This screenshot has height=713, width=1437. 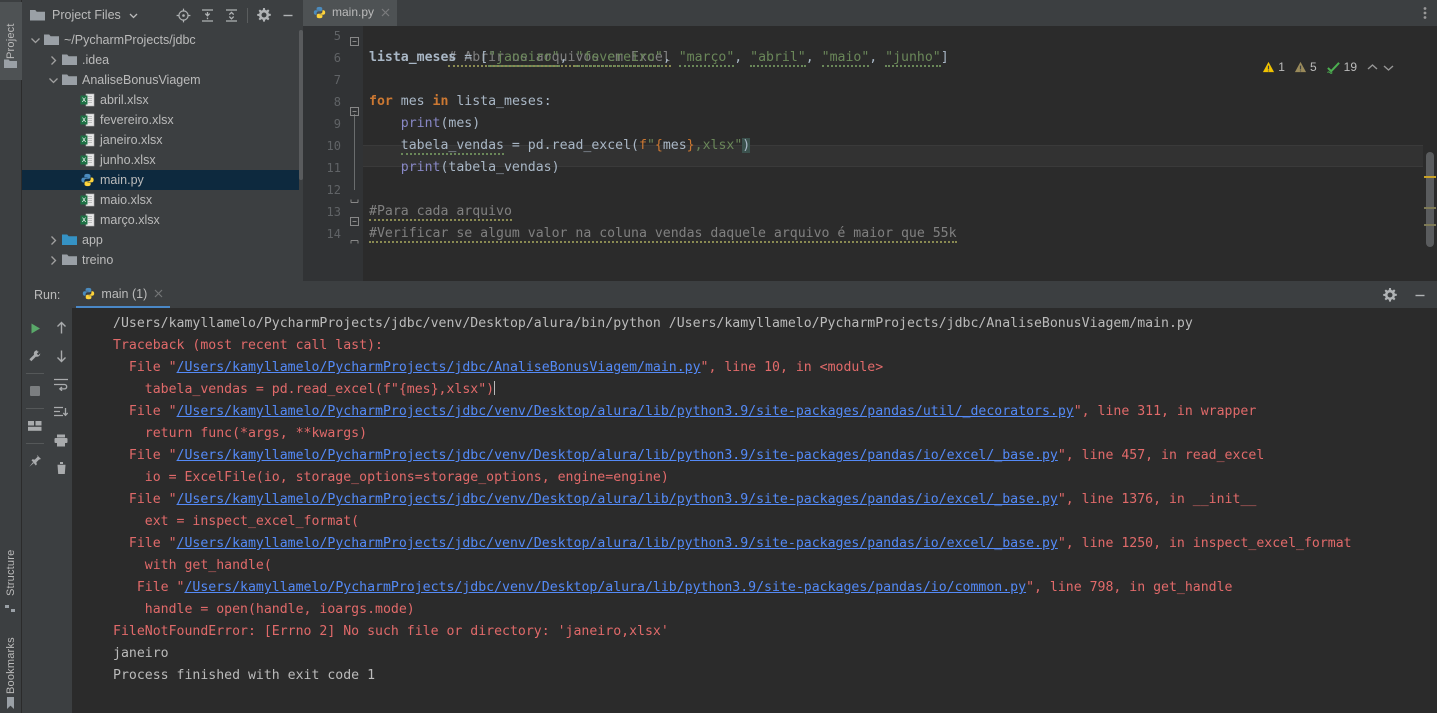 What do you see at coordinates (183, 15) in the screenshot?
I see `select-opened-file-icon` at bounding box center [183, 15].